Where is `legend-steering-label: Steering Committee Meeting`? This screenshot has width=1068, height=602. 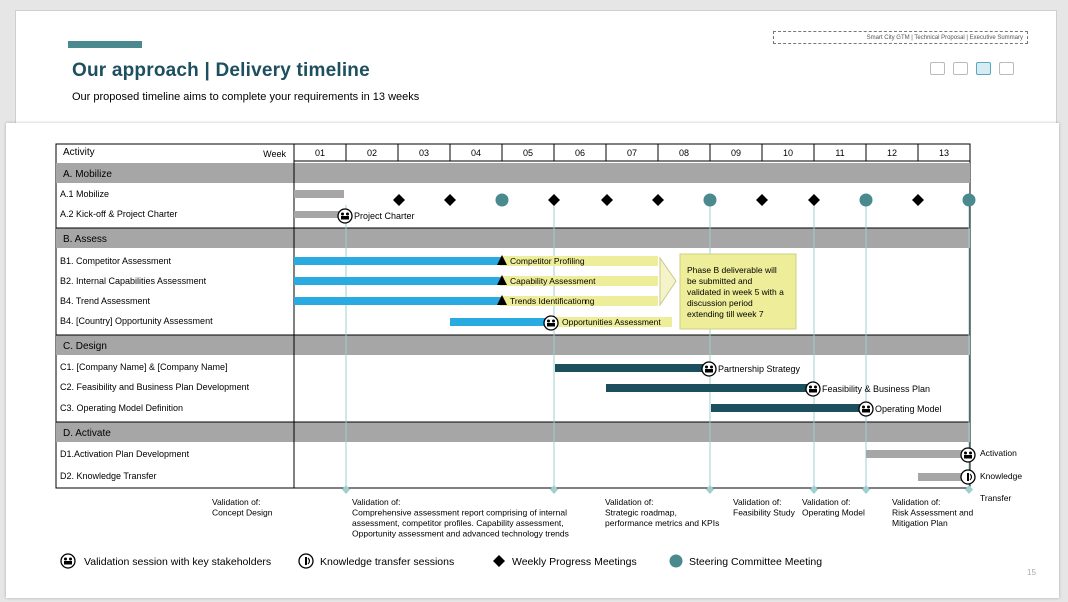
legend-steering-label: Steering Committee Meeting is located at coordinates (755, 562).